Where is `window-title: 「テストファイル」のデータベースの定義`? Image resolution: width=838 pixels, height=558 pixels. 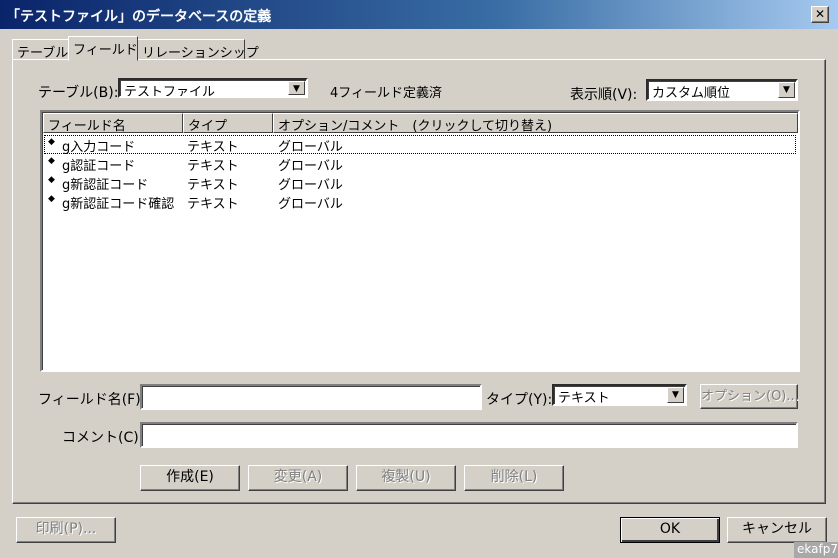 window-title: 「テストファイル」のデータベースの定義 is located at coordinates (139, 17).